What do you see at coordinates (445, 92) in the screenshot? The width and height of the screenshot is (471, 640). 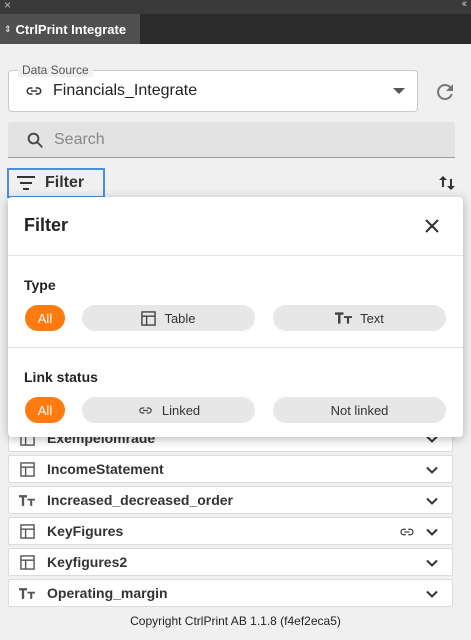 I see `refresh-icon` at bounding box center [445, 92].